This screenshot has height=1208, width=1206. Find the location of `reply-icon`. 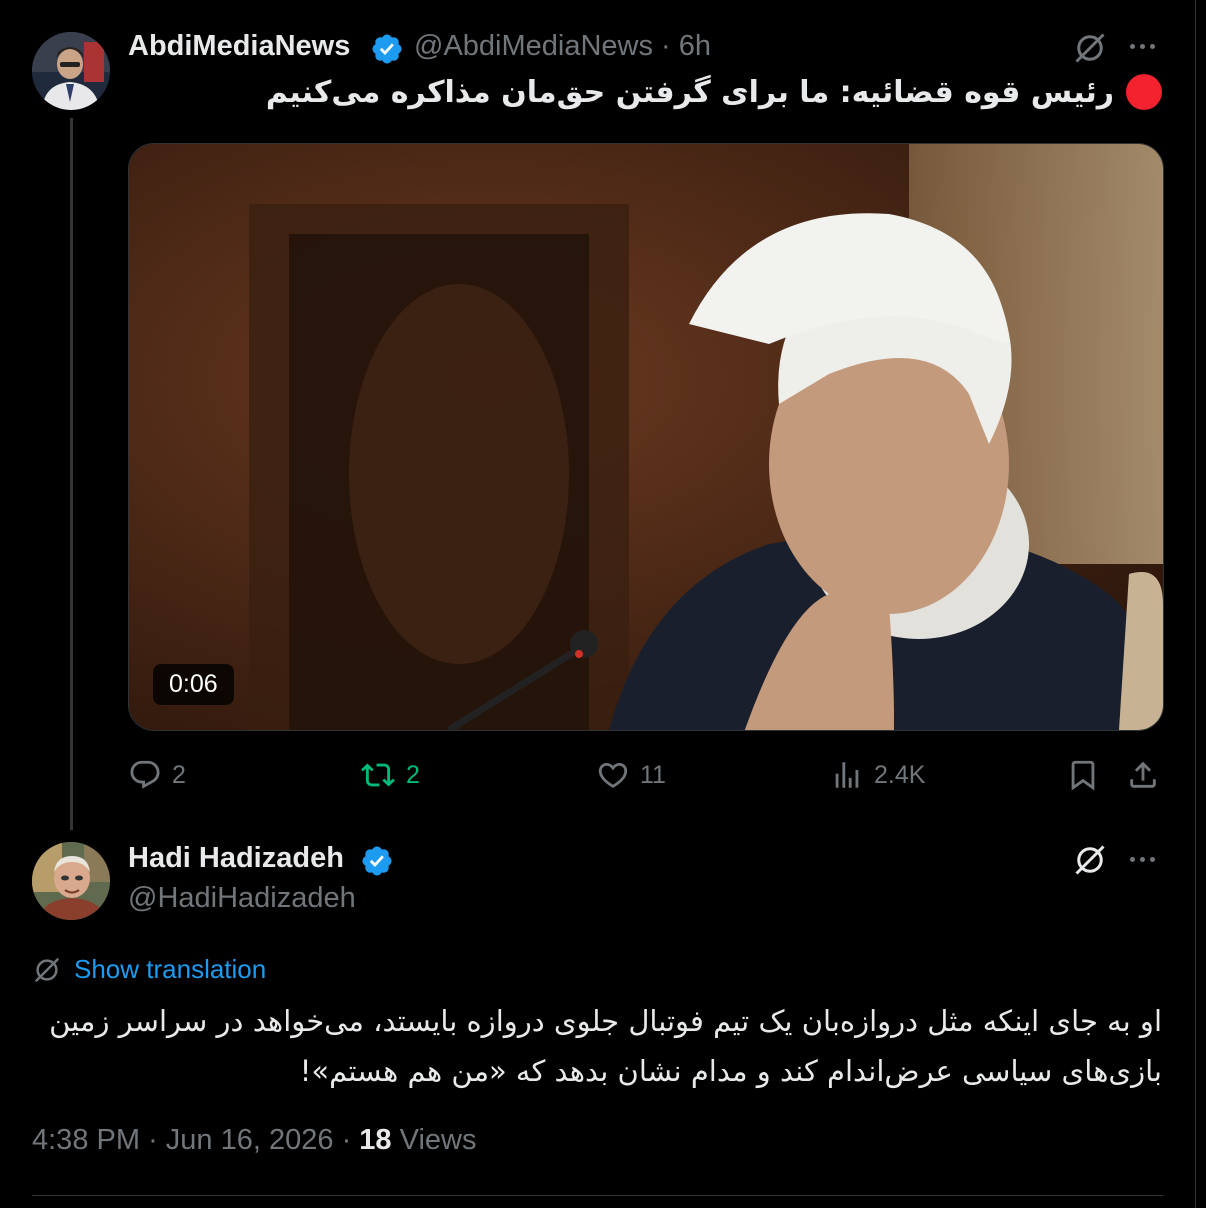

reply-icon is located at coordinates (145, 774).